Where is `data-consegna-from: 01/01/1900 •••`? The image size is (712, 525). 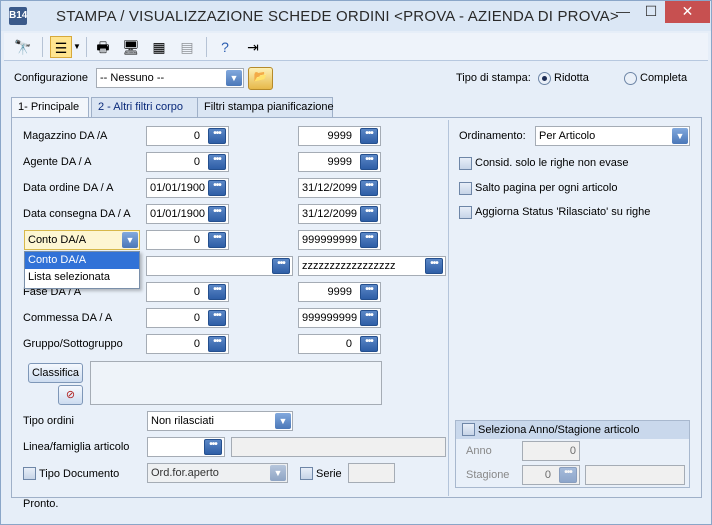
data-consegna-from: 01/01/1900 ••• is located at coordinates (187, 214).